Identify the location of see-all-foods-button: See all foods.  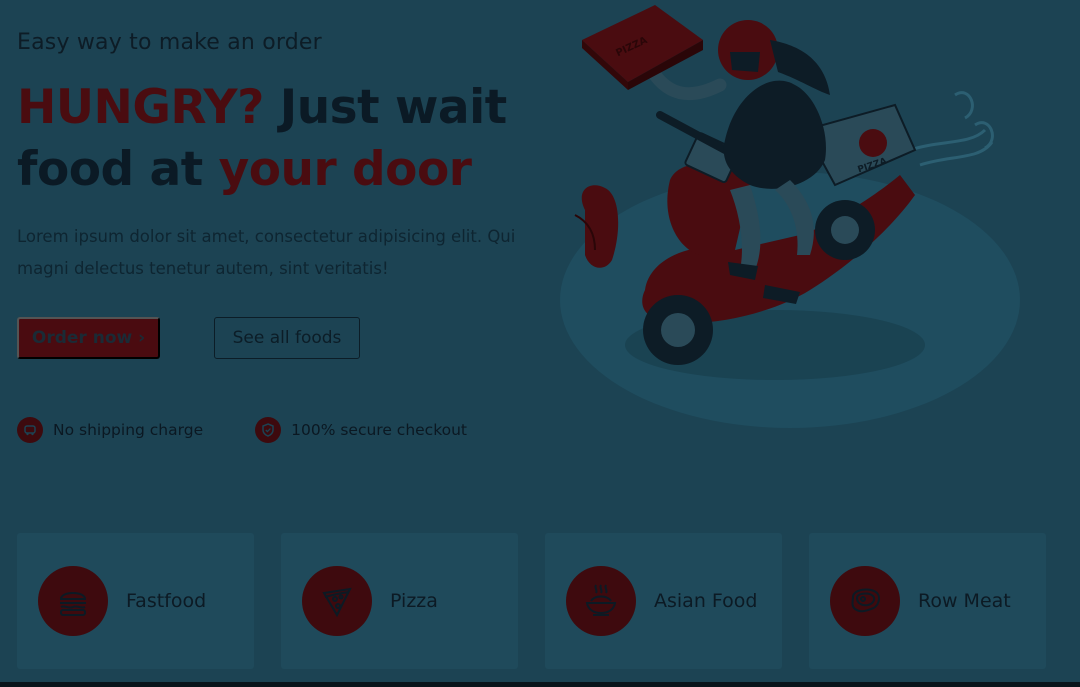
(287, 338).